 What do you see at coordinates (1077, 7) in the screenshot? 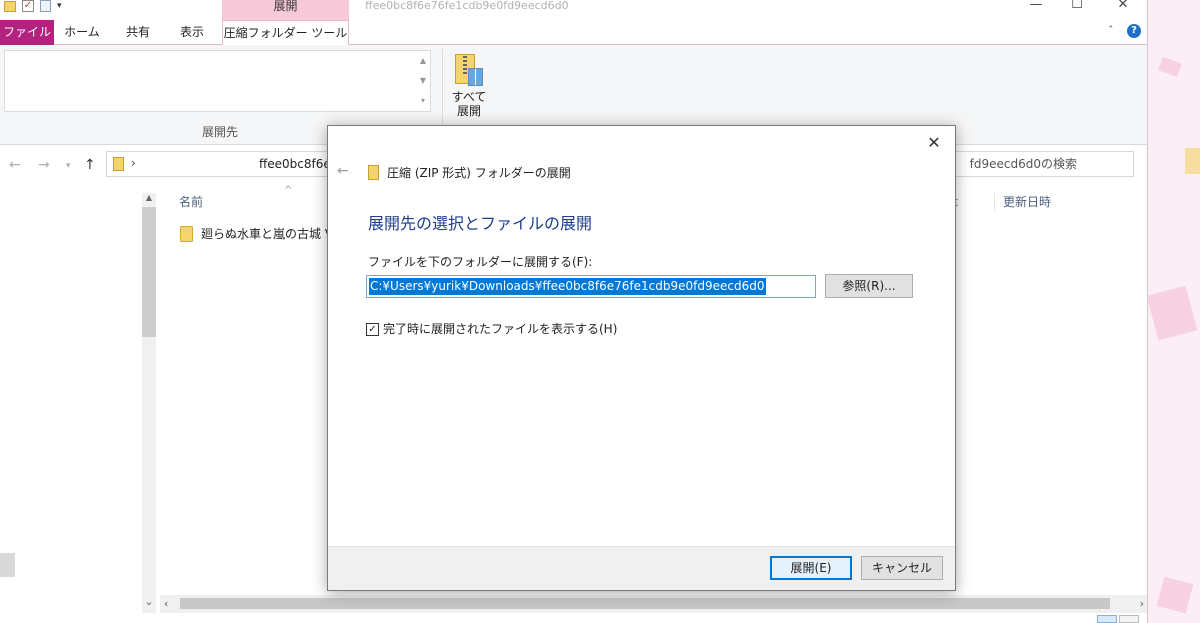
I see `maximize-button: ☐` at bounding box center [1077, 7].